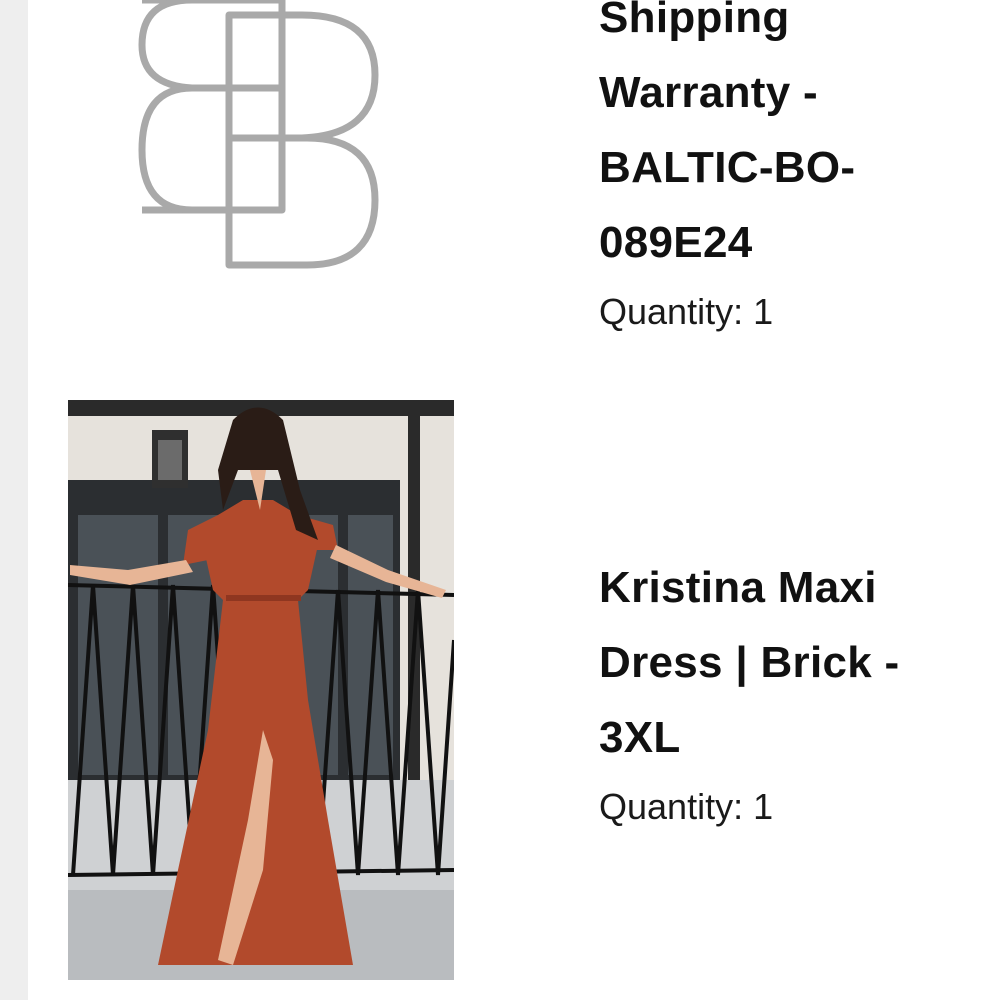  Describe the element at coordinates (14, 500) in the screenshot. I see `left-rail` at that location.